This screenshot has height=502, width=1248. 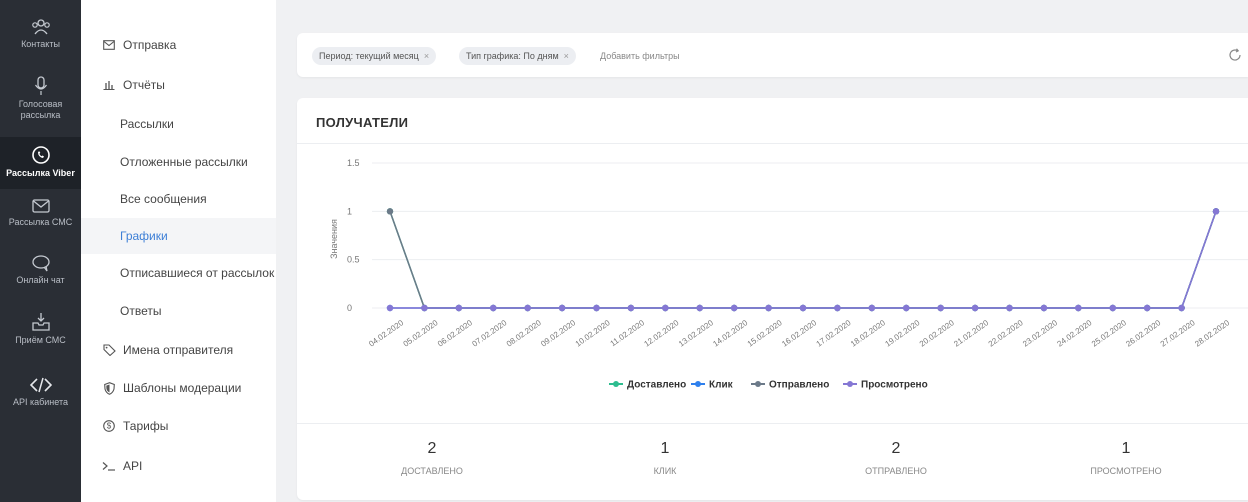 What do you see at coordinates (517, 56) in the screenshot?
I see `filter-chip-chart-type: Тип графика: По дням ×` at bounding box center [517, 56].